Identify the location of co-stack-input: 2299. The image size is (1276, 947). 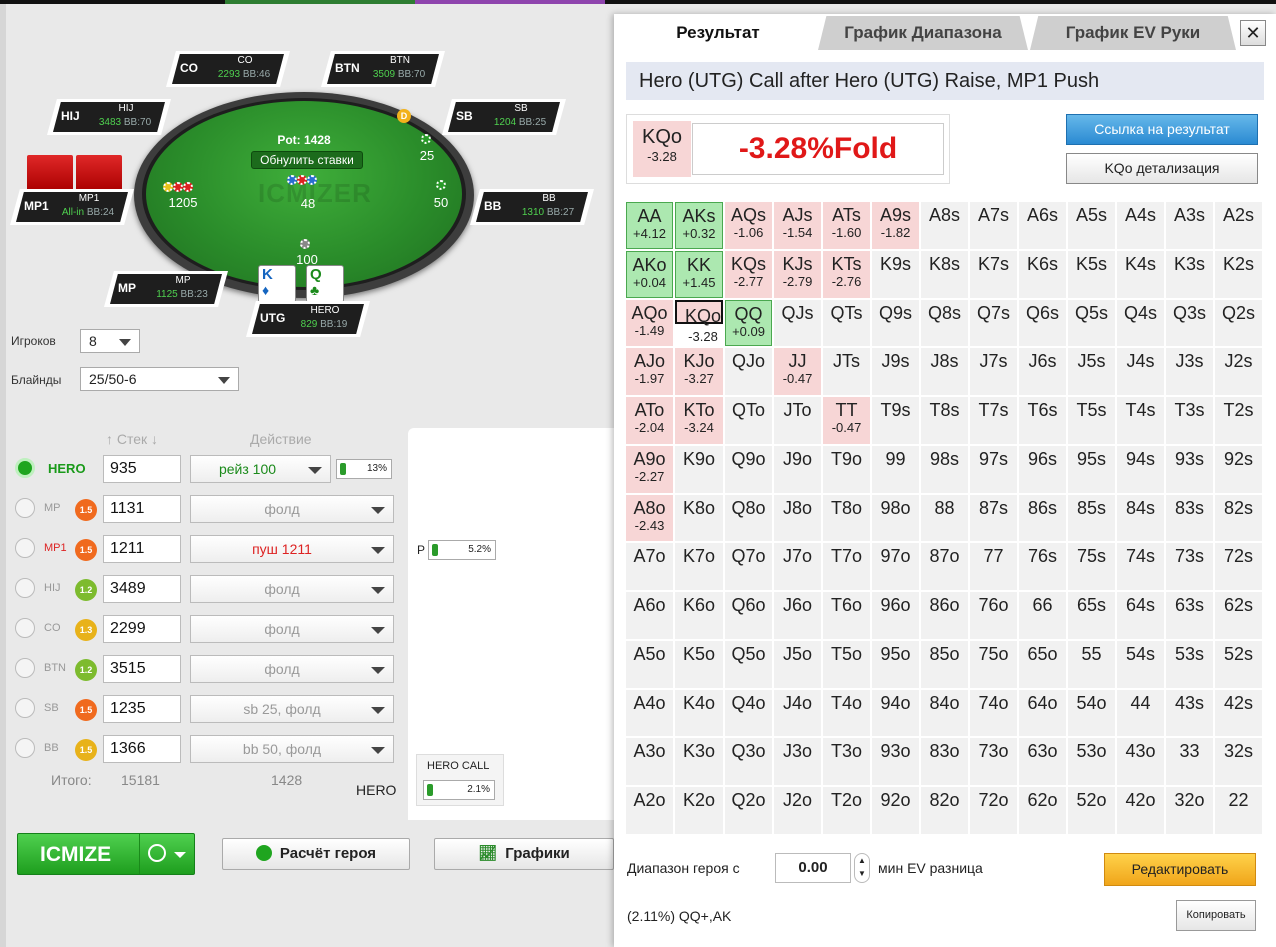
(142, 629).